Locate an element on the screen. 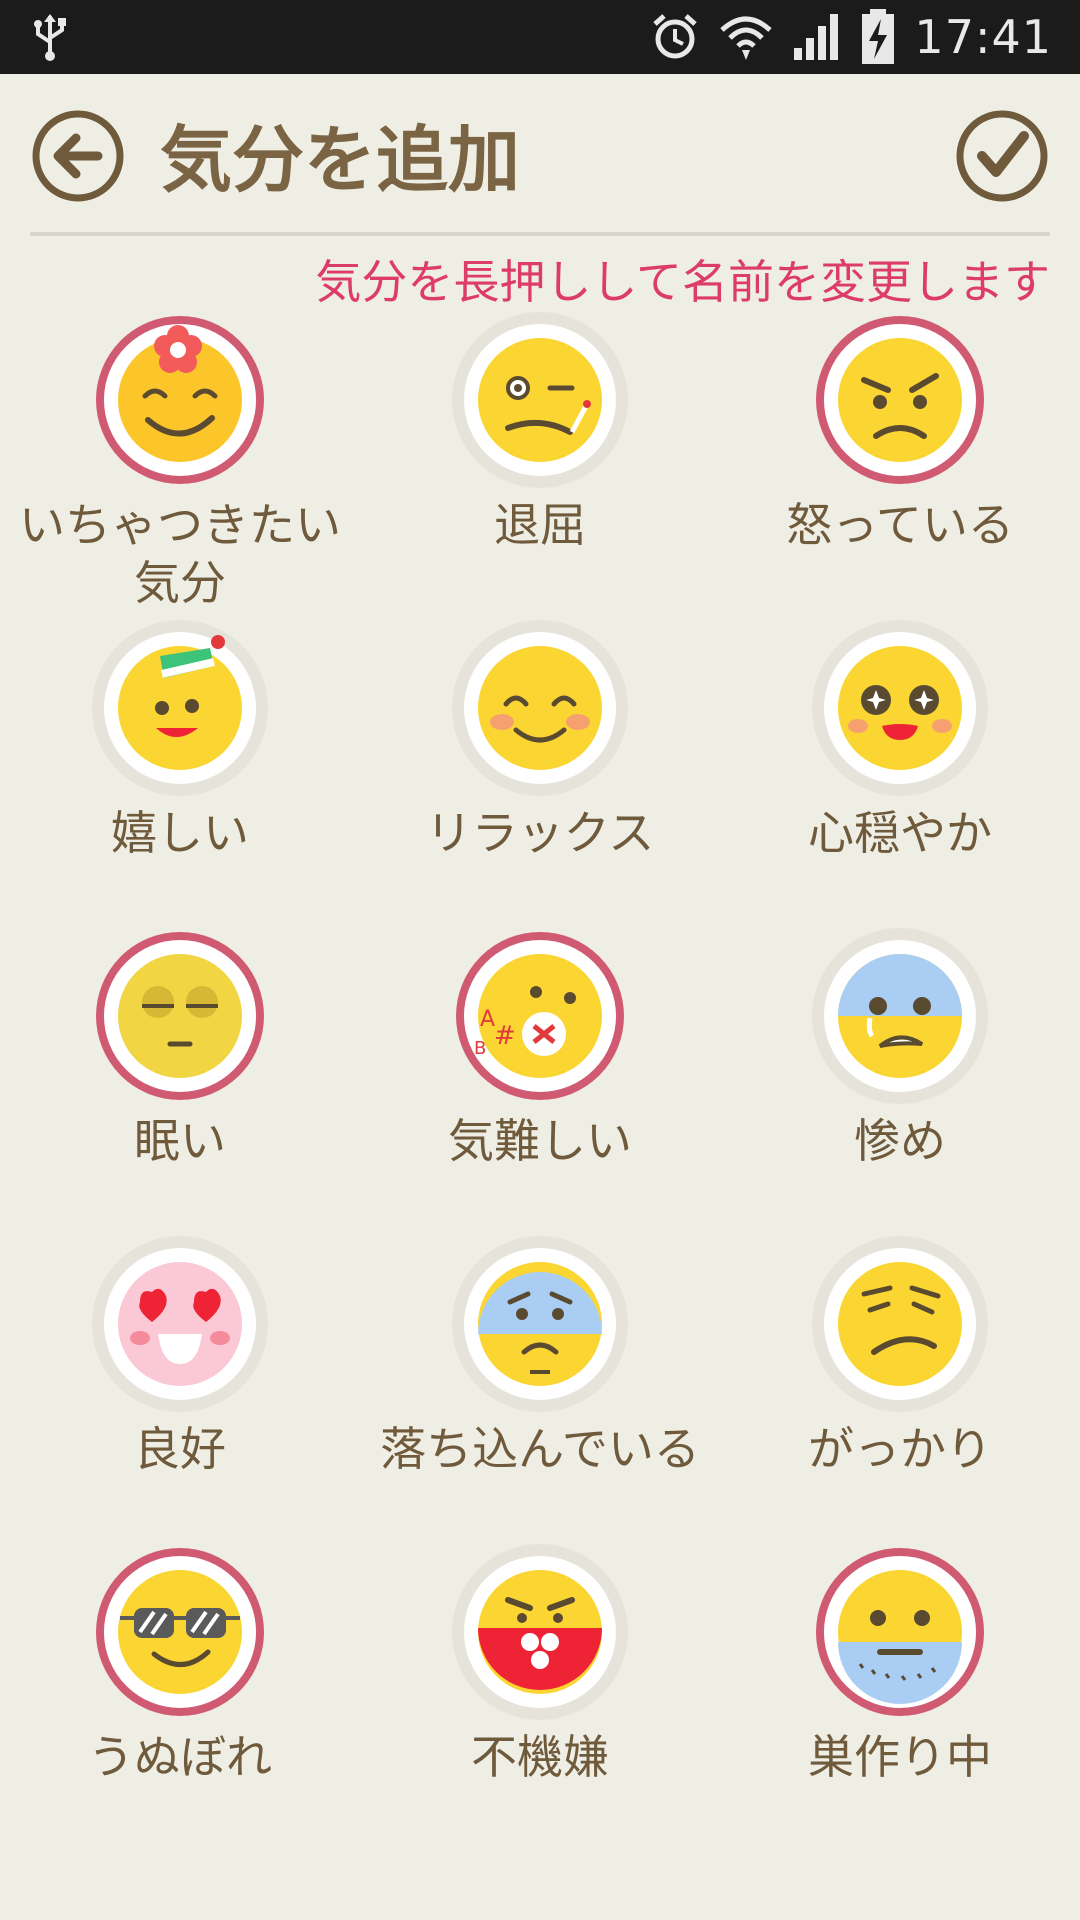 The height and width of the screenshot is (1920, 1080). mood-item: がっかり is located at coordinates (900, 1388).